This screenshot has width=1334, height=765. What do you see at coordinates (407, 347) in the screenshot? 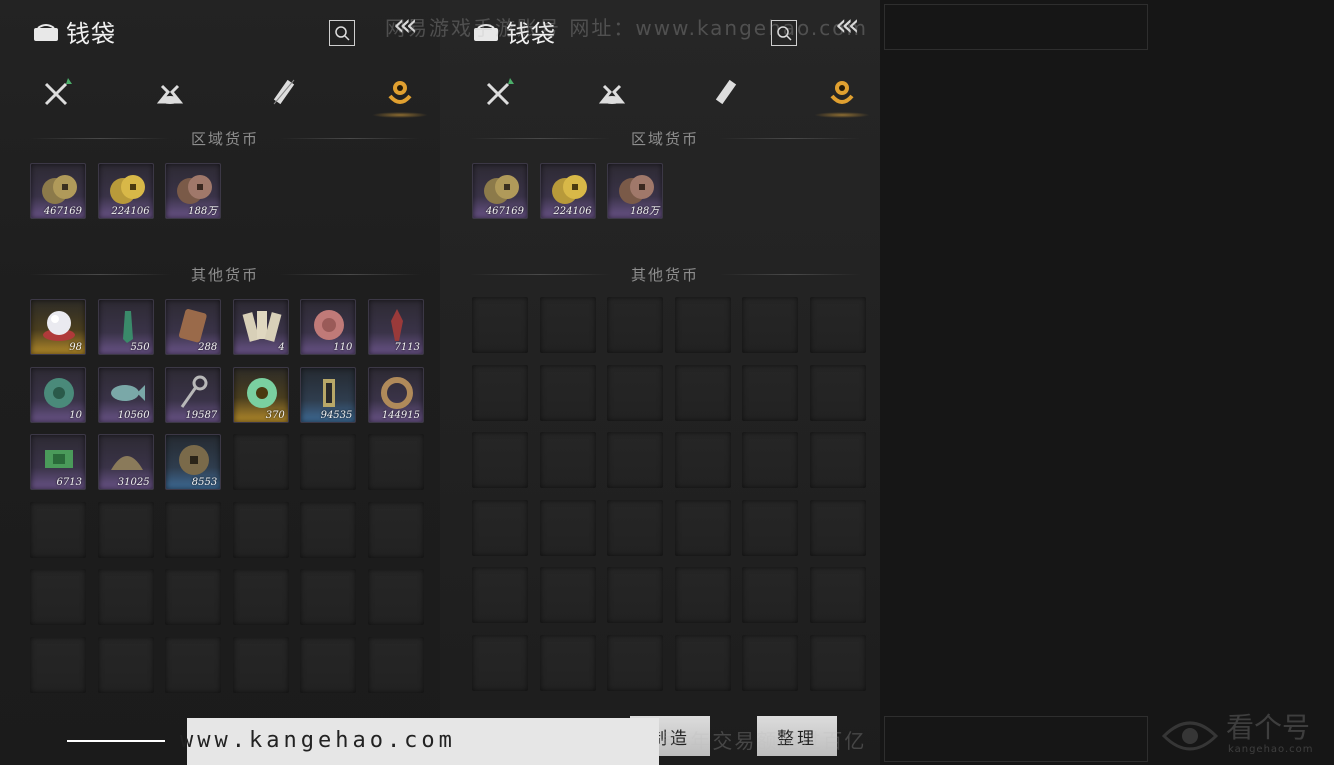
I see `item-quantity: 7113` at bounding box center [407, 347].